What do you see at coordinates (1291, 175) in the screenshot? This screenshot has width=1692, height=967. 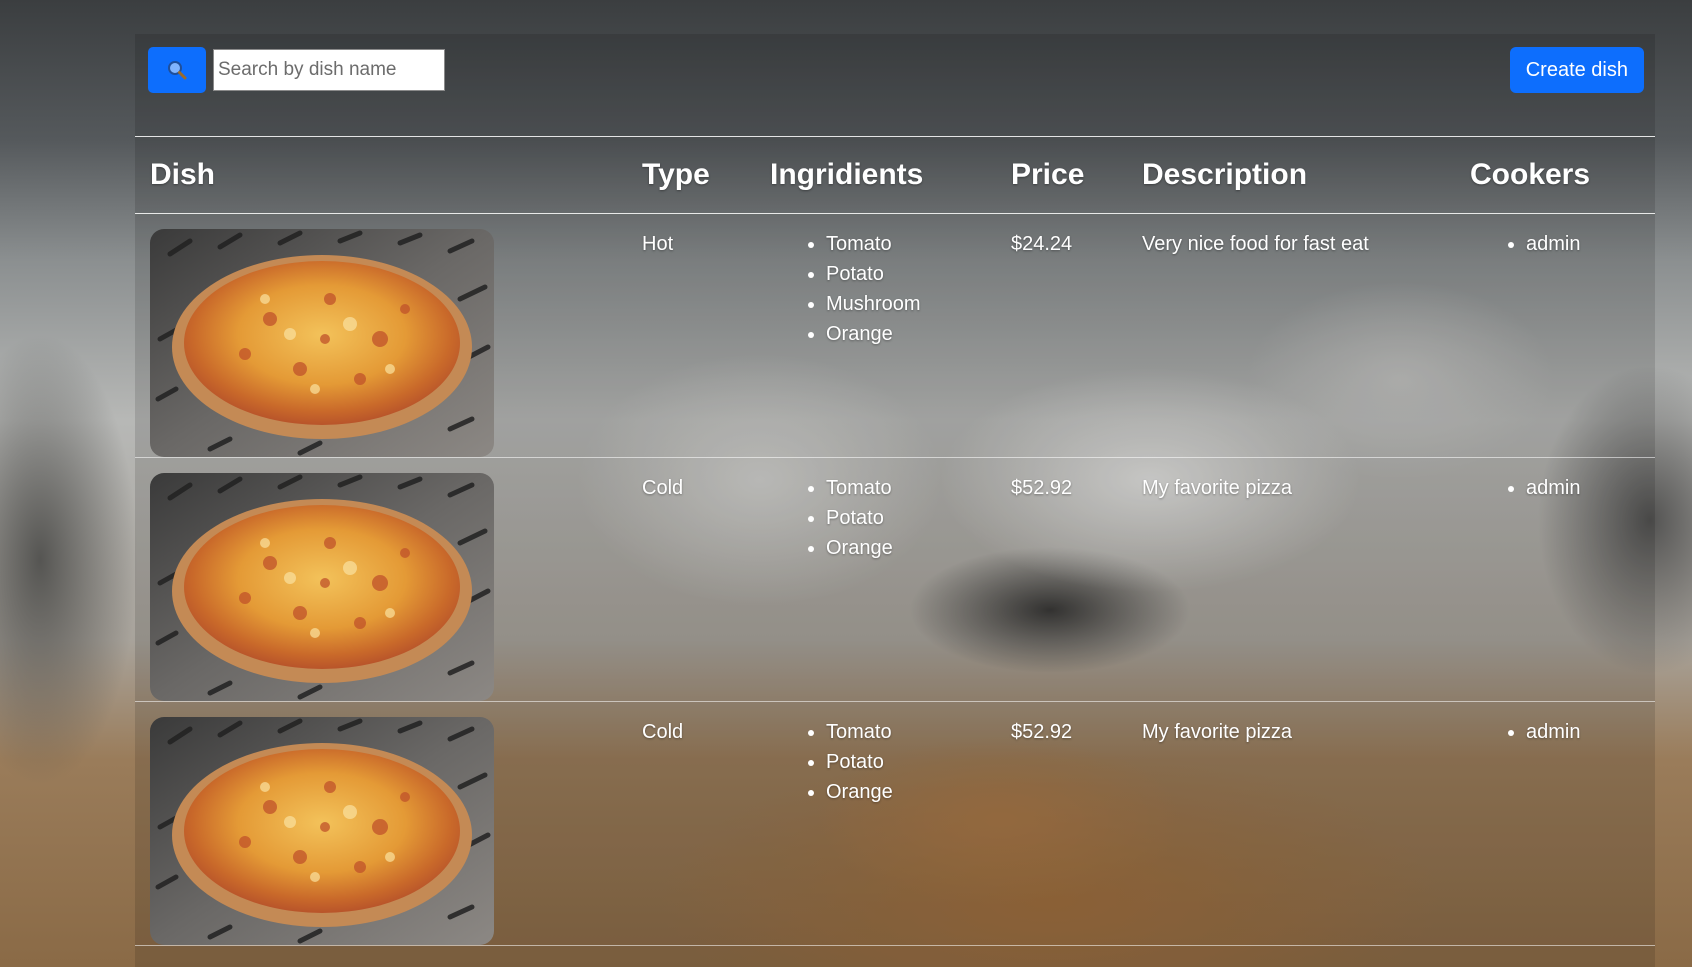 I see `header-description: Description` at bounding box center [1291, 175].